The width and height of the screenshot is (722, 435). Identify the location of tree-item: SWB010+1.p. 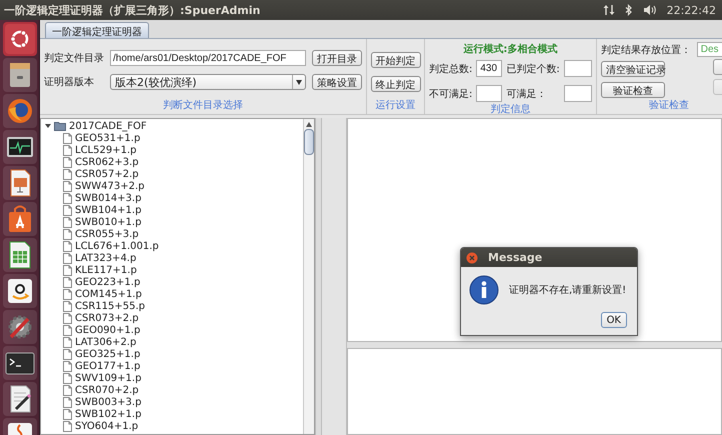
(108, 222).